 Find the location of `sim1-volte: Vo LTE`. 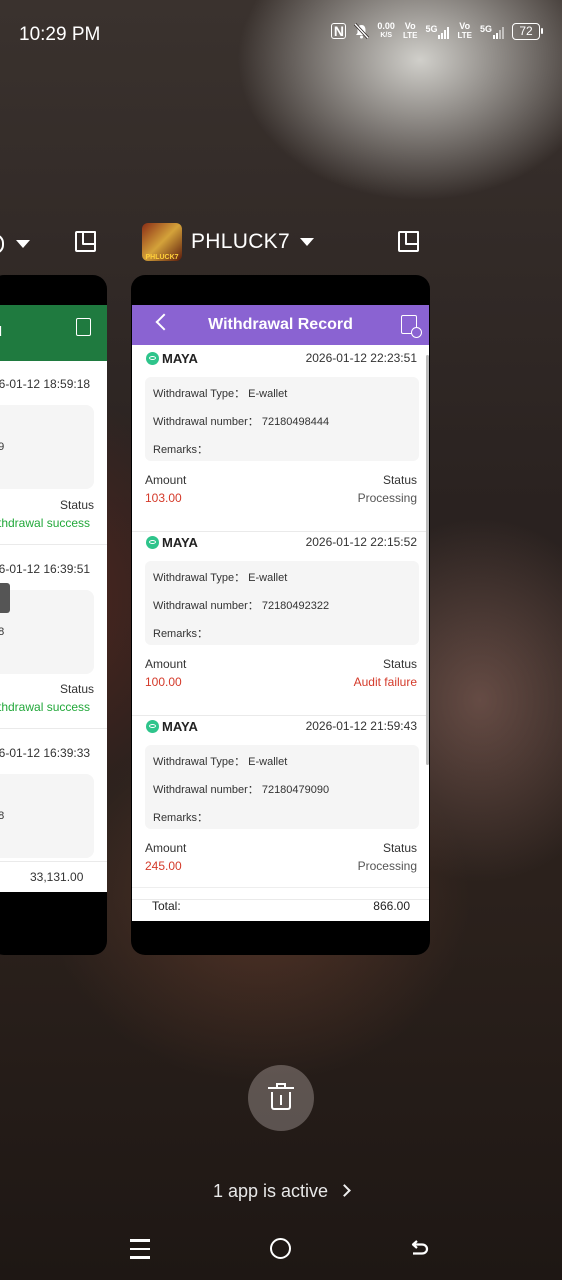

sim1-volte: Vo LTE is located at coordinates (410, 31).